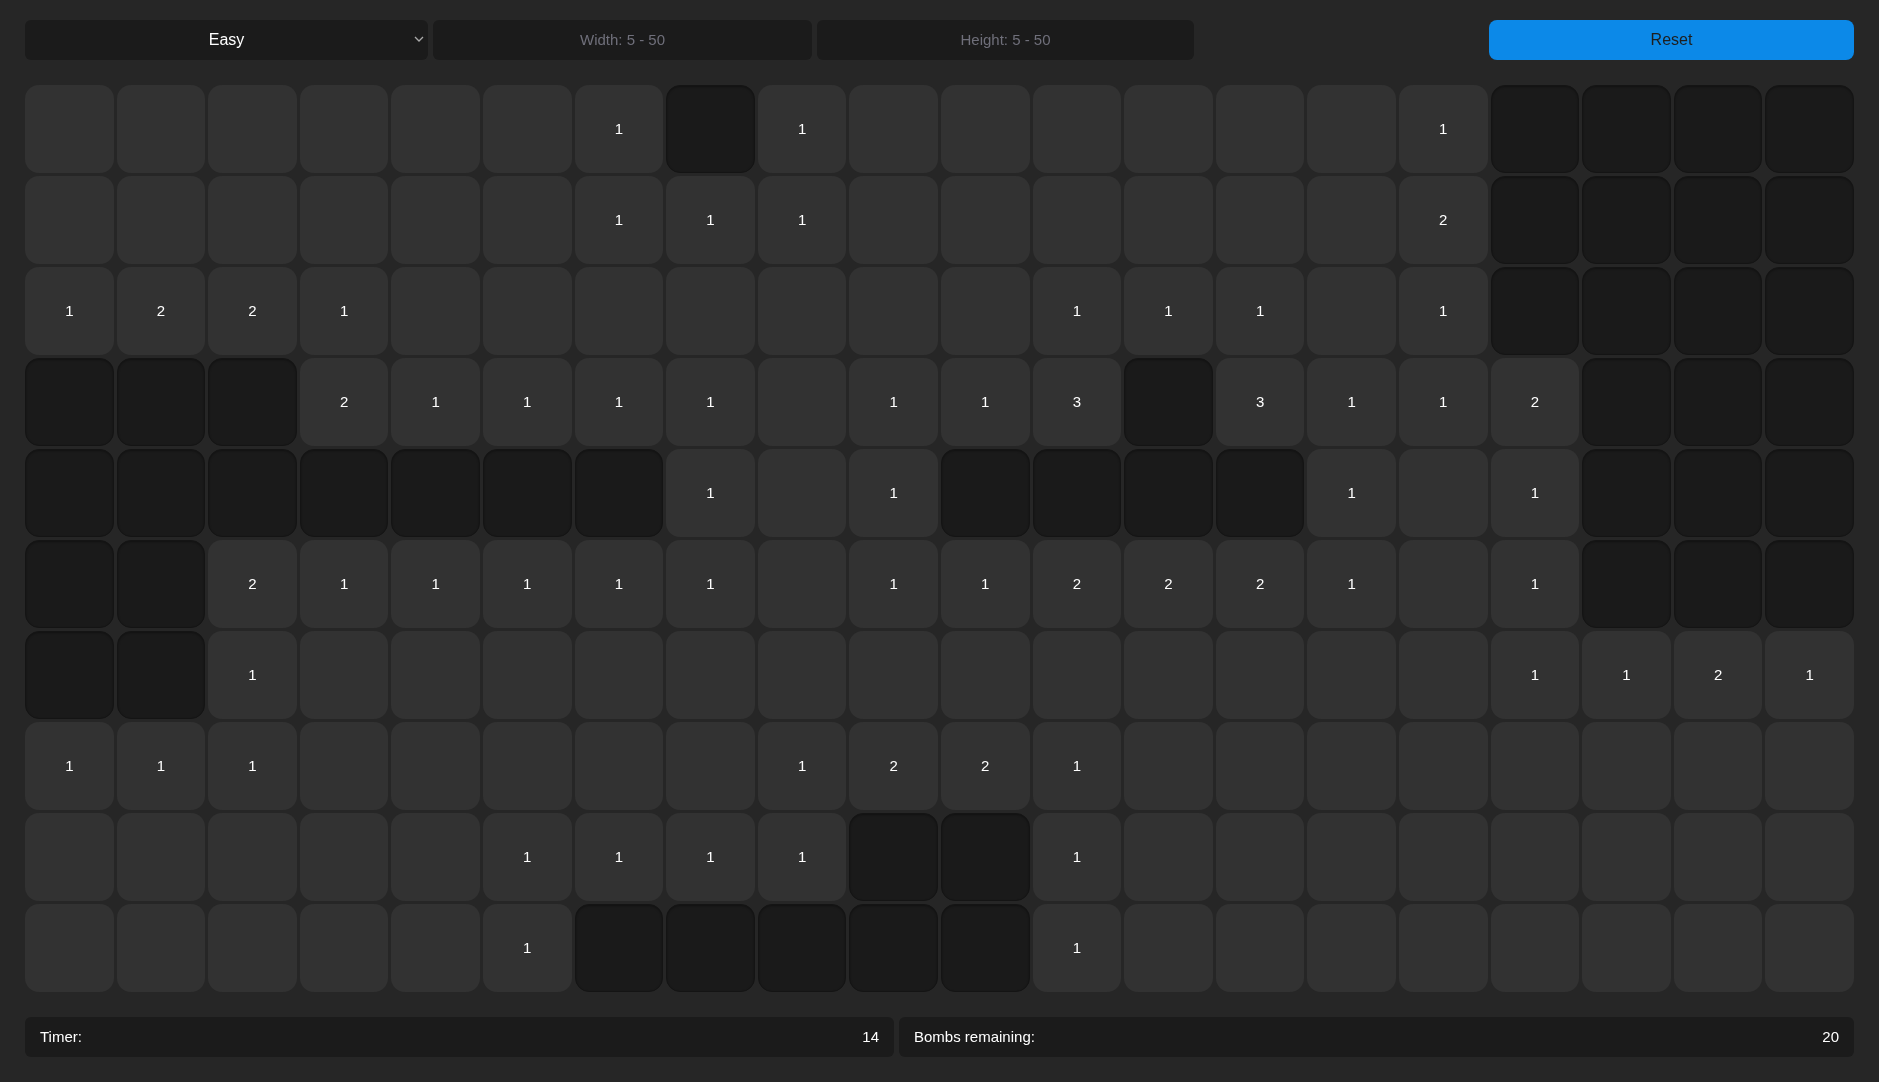 The height and width of the screenshot is (1082, 1879). I want to click on height-input-field: Height: 5 - 50, so click(1005, 40).